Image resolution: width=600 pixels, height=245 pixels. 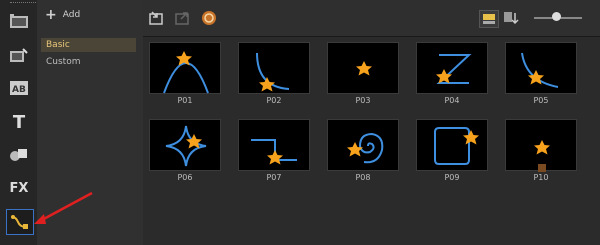 I want to click on path-tile-p10: P10, so click(x=541, y=150).